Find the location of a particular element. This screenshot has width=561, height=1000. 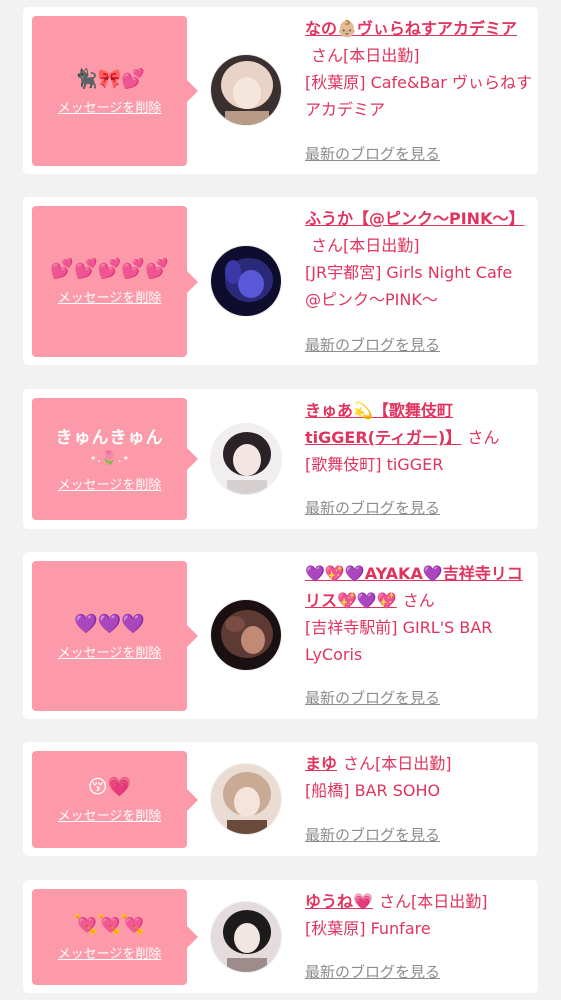

shop-name: [秋葉原] Cafe&Bar ヴぃらねすアカデミア is located at coordinates (418, 96).